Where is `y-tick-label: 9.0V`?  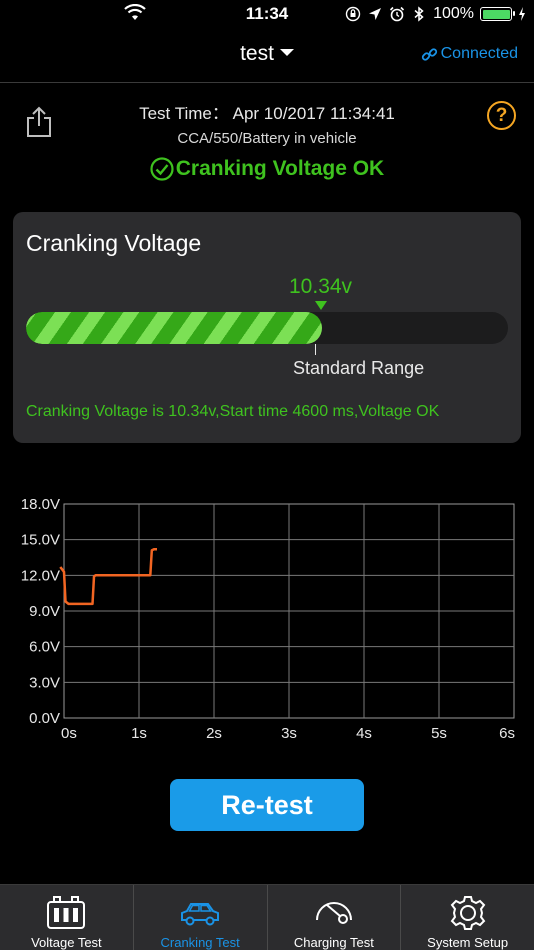 y-tick-label: 9.0V is located at coordinates (44, 611).